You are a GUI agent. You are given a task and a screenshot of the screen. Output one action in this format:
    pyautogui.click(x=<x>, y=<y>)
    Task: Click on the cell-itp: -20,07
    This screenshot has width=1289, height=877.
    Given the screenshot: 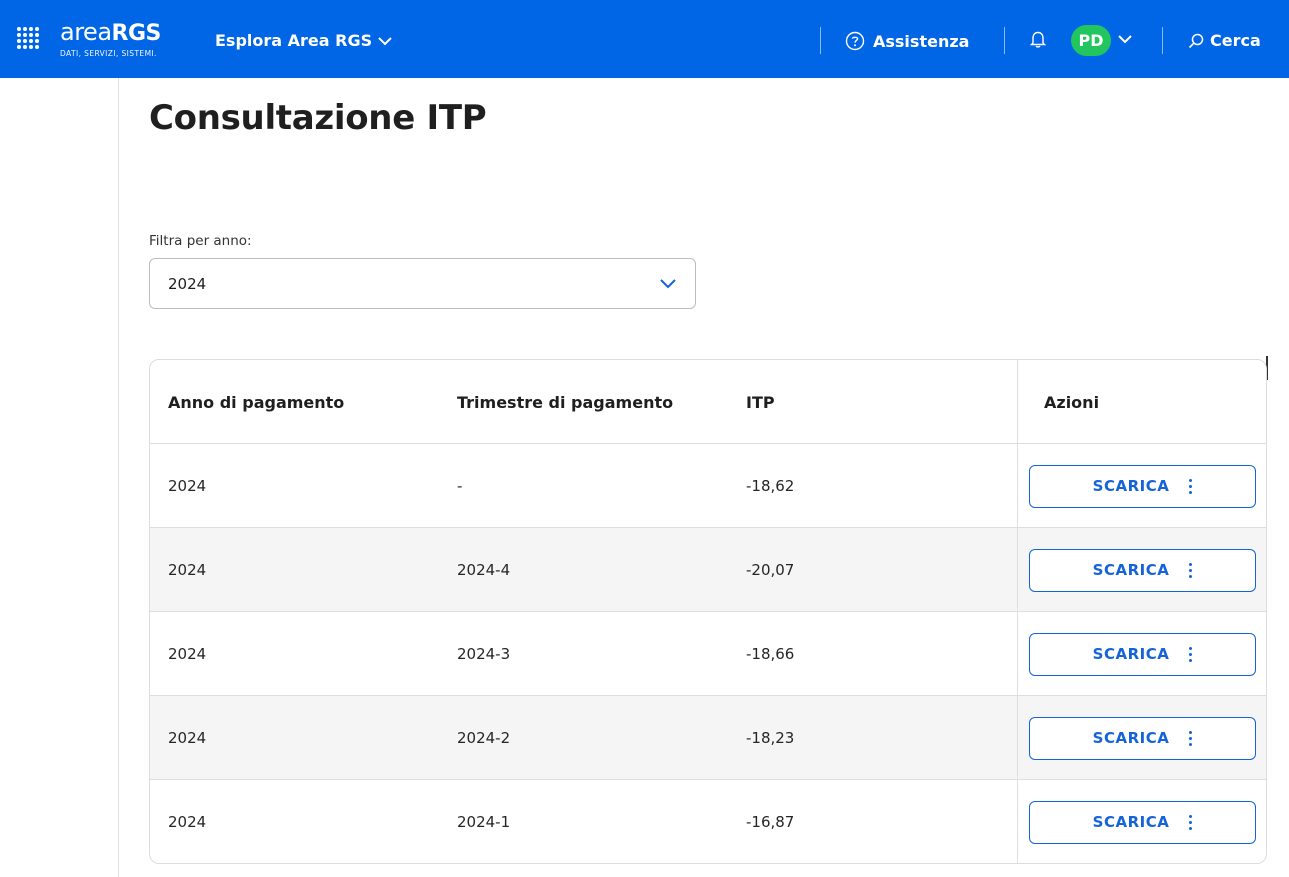 What is the action you would take?
    pyautogui.click(x=770, y=570)
    